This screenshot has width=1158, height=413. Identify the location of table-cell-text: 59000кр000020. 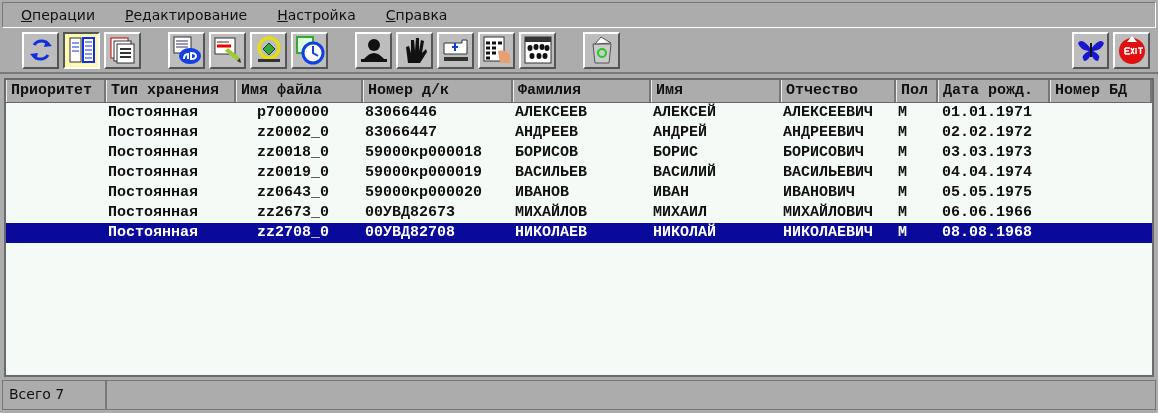
(424, 193).